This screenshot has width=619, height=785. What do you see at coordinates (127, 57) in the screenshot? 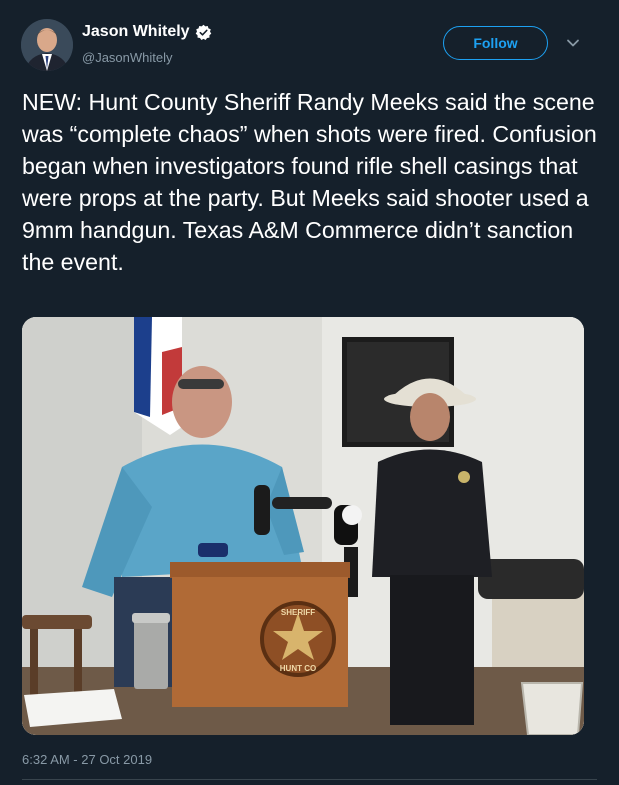
I see `author-handle: @JasonWhitely` at bounding box center [127, 57].